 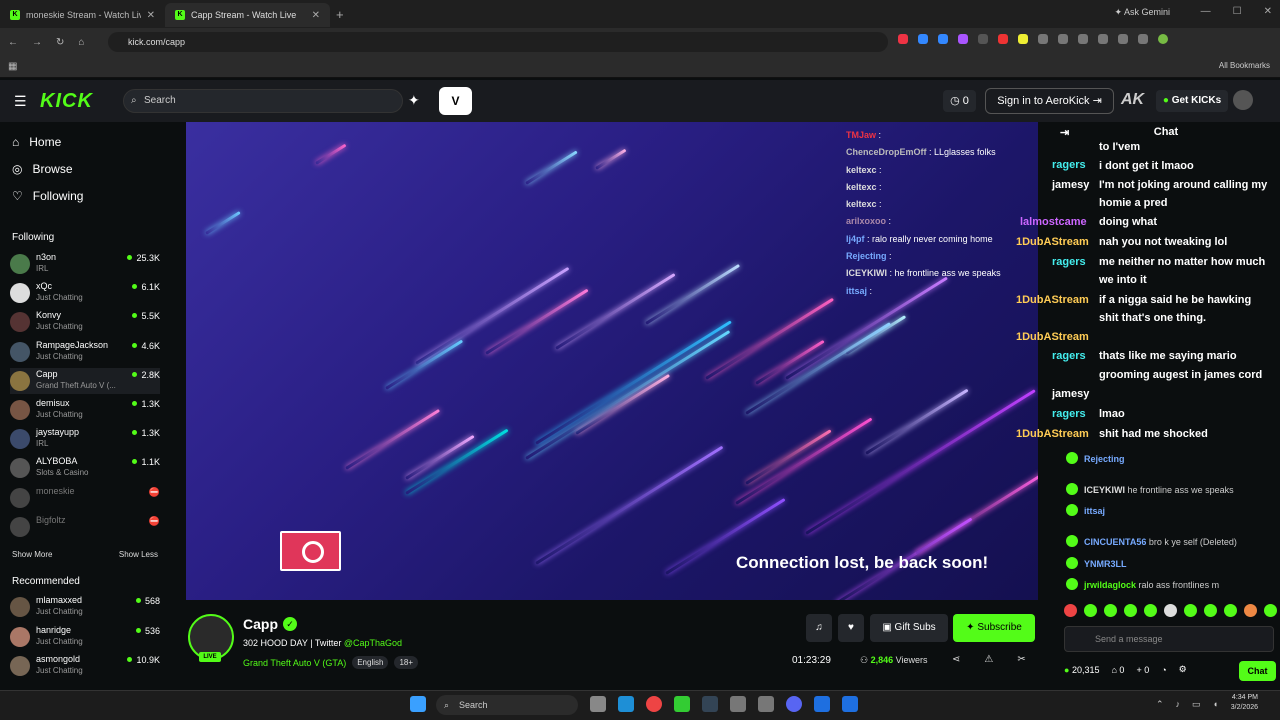 I want to click on sparkle-icon: ✦, so click(x=414, y=100).